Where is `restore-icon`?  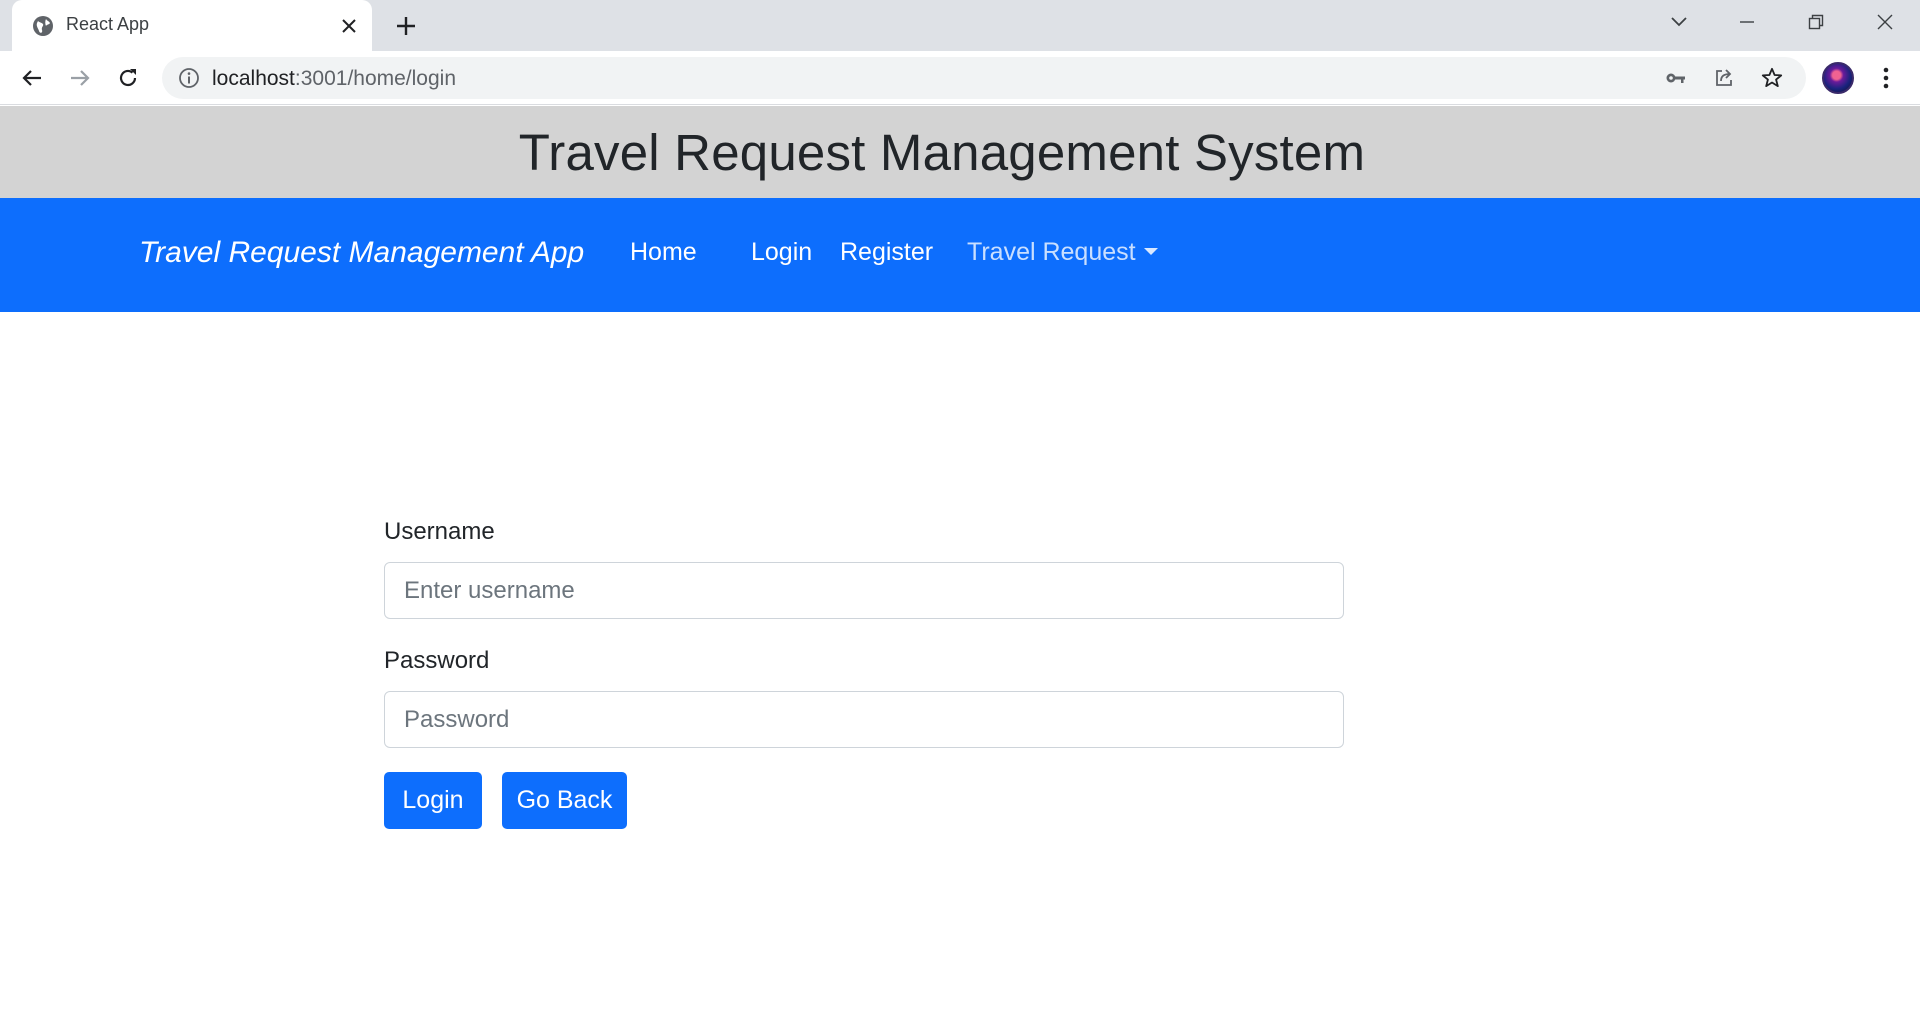
restore-icon is located at coordinates (1816, 22).